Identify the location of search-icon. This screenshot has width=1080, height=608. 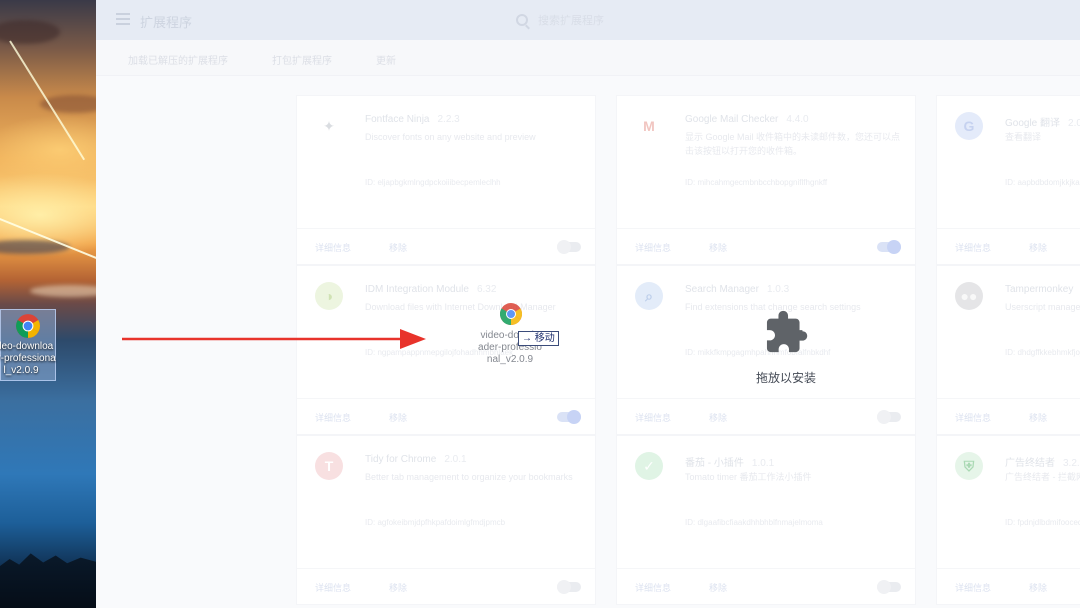
(522, 20).